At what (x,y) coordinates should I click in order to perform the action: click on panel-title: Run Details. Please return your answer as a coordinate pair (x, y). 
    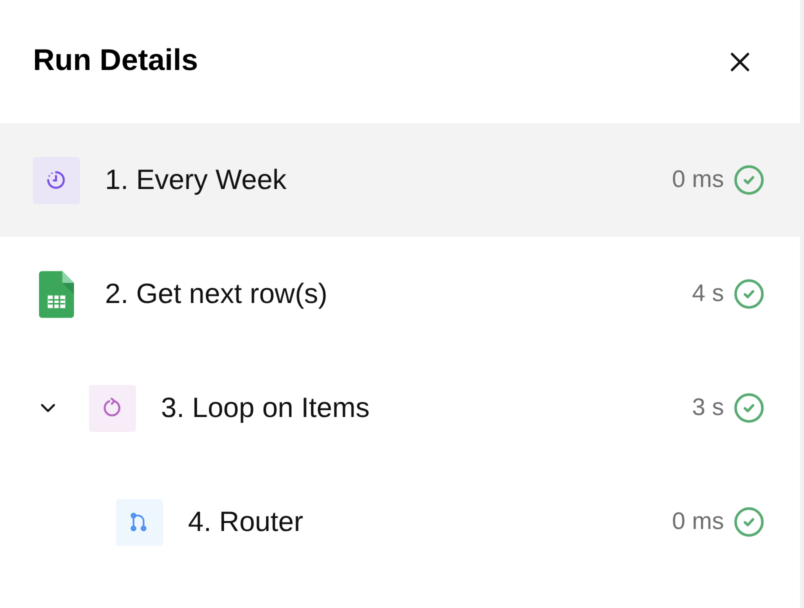
    Looking at the image, I should click on (115, 61).